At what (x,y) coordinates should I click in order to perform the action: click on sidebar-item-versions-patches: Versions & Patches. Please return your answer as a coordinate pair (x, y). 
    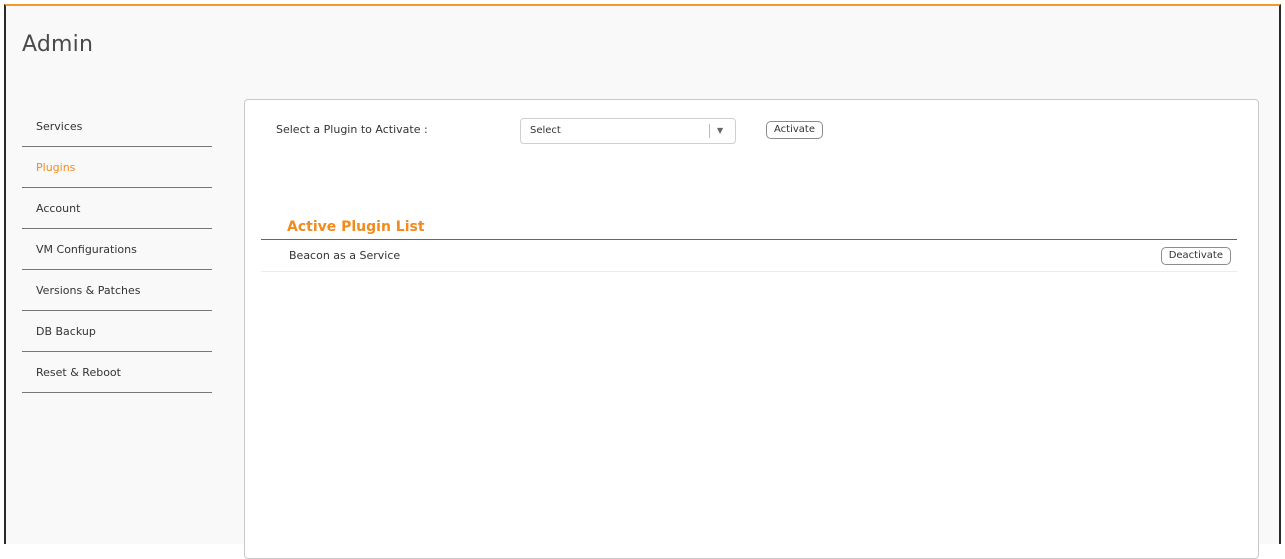
    Looking at the image, I should click on (117, 290).